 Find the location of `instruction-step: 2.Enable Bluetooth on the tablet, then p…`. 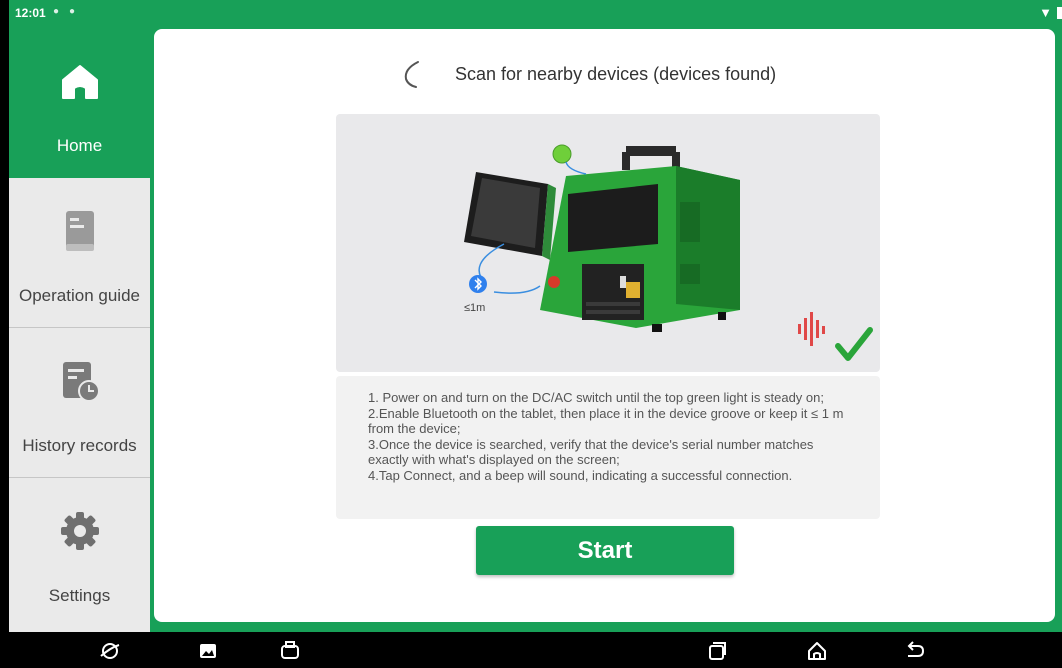

instruction-step: 2.Enable Bluetooth on the tablet, then p… is located at coordinates (606, 421).